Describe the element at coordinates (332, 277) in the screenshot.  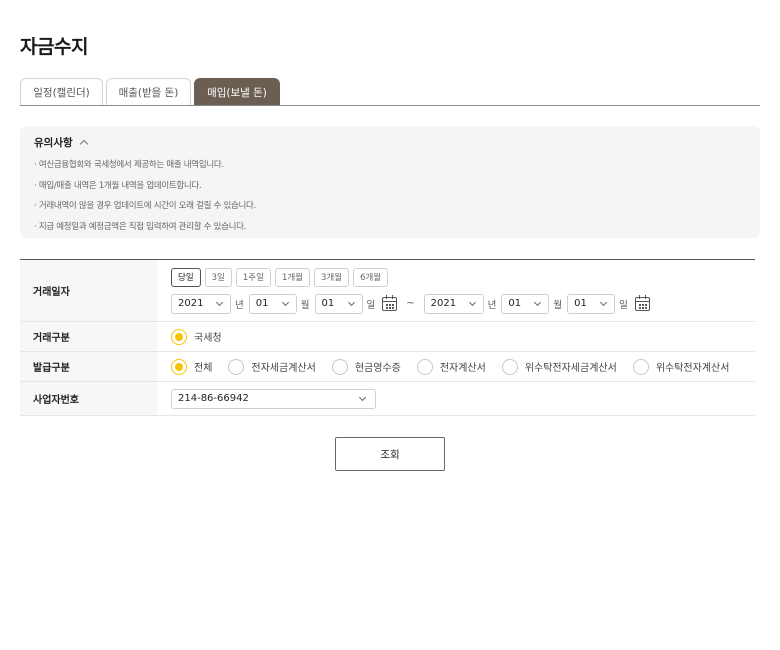
I see `period-3months-button: 3개월` at that location.